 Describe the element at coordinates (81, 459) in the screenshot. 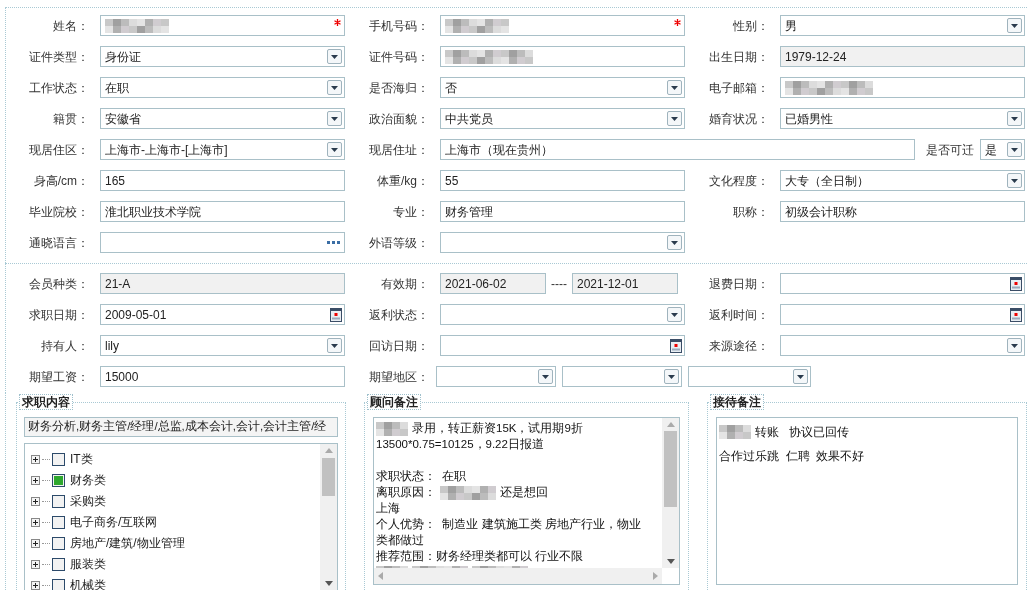

I see `tree-item: IT类` at that location.